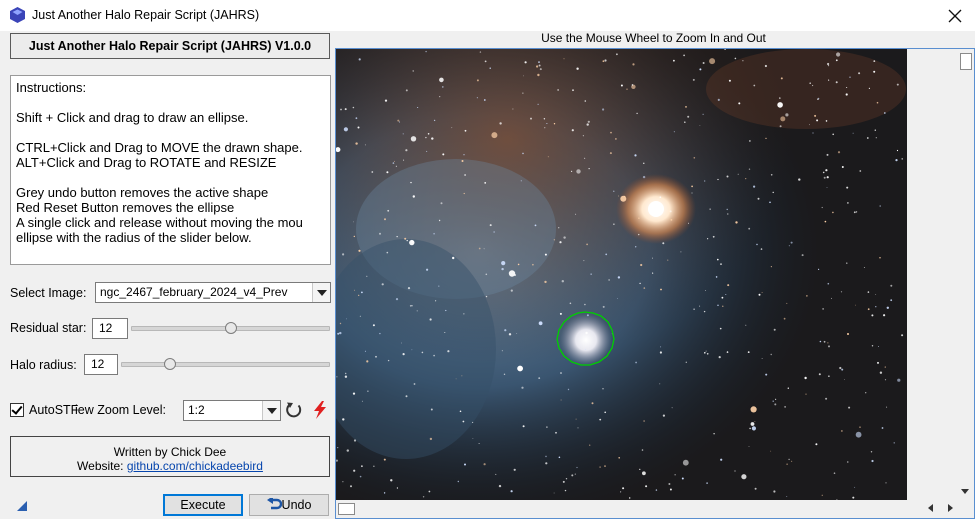 The height and width of the screenshot is (519, 975). Describe the element at coordinates (203, 505) in the screenshot. I see `execute-button: Execute` at that location.